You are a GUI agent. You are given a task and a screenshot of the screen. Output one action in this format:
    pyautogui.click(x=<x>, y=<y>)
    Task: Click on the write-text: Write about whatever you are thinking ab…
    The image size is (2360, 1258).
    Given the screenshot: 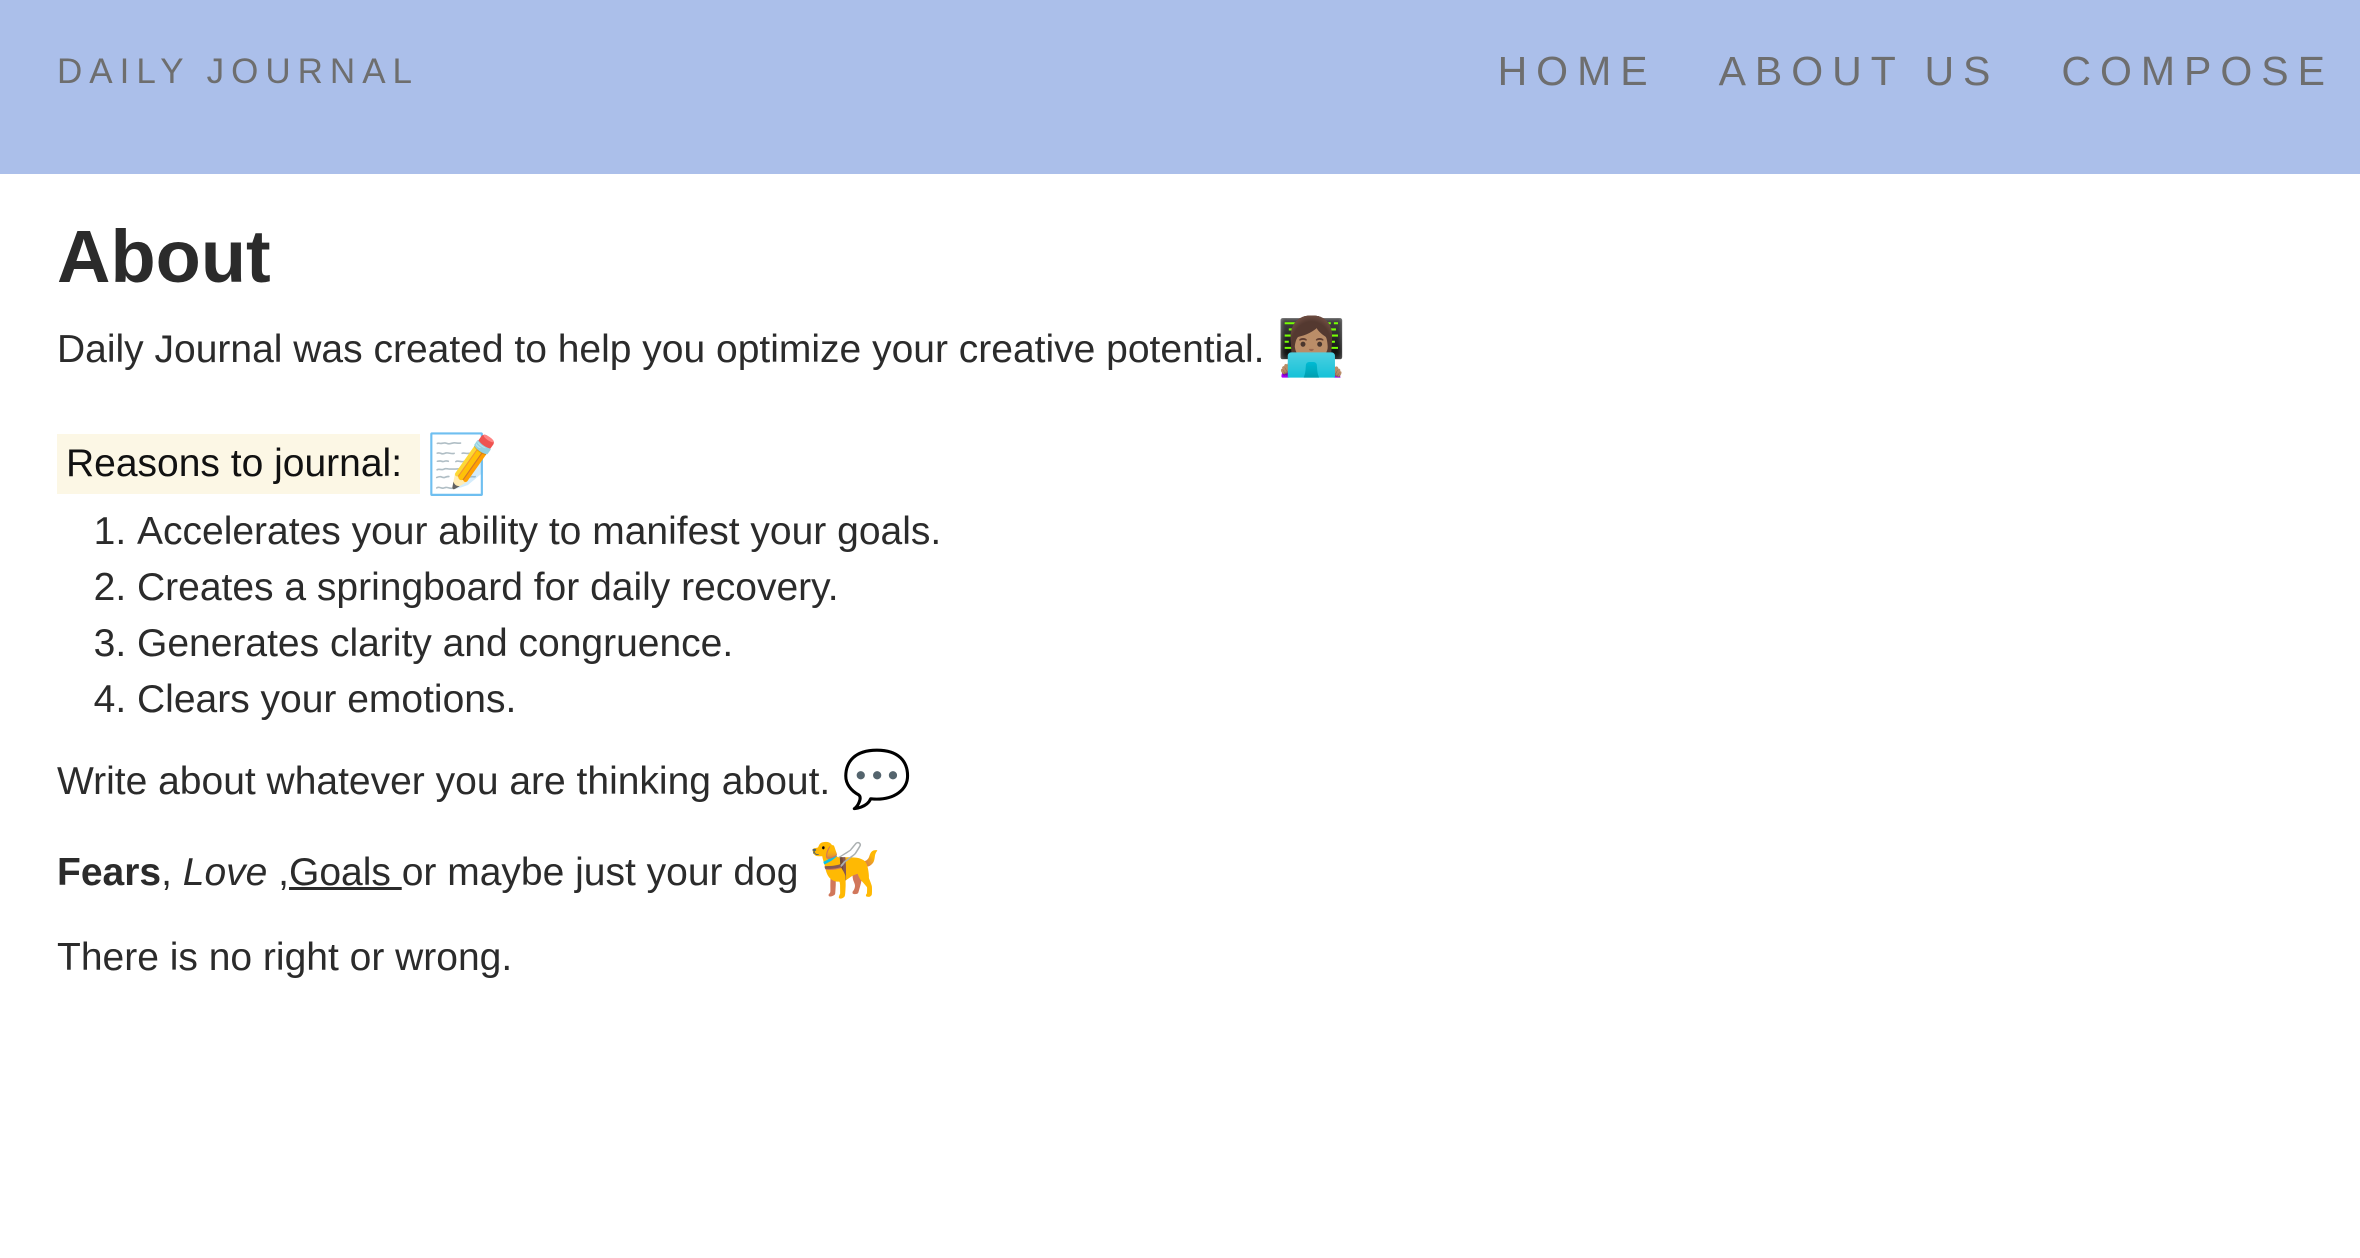 What is the action you would take?
    pyautogui.click(x=444, y=781)
    